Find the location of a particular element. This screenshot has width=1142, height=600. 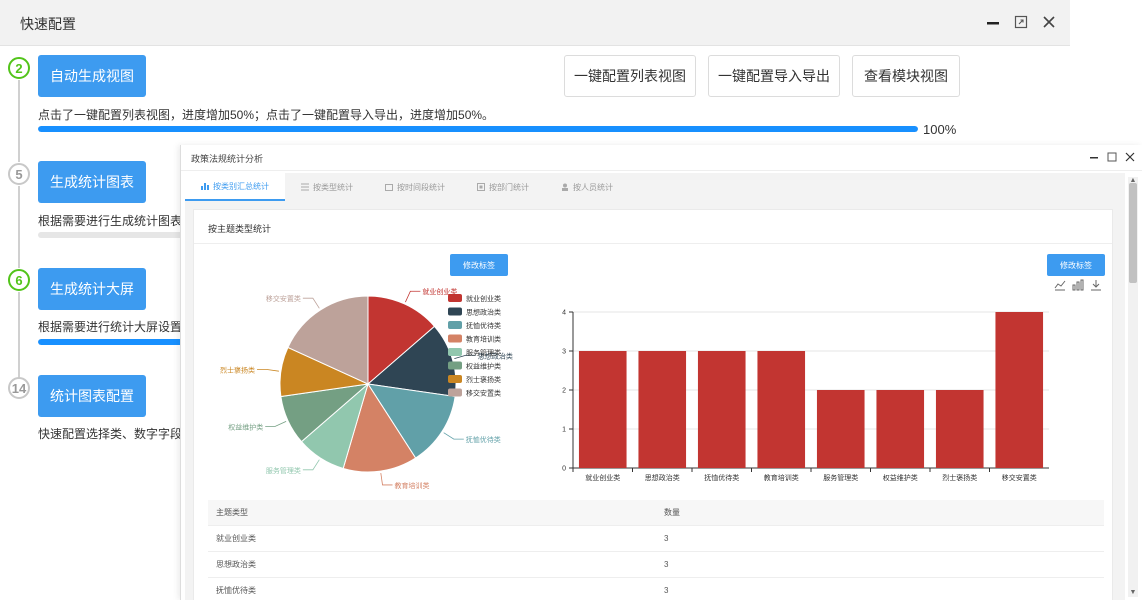

view-module-view-button: 查看模块视图 is located at coordinates (906, 76).